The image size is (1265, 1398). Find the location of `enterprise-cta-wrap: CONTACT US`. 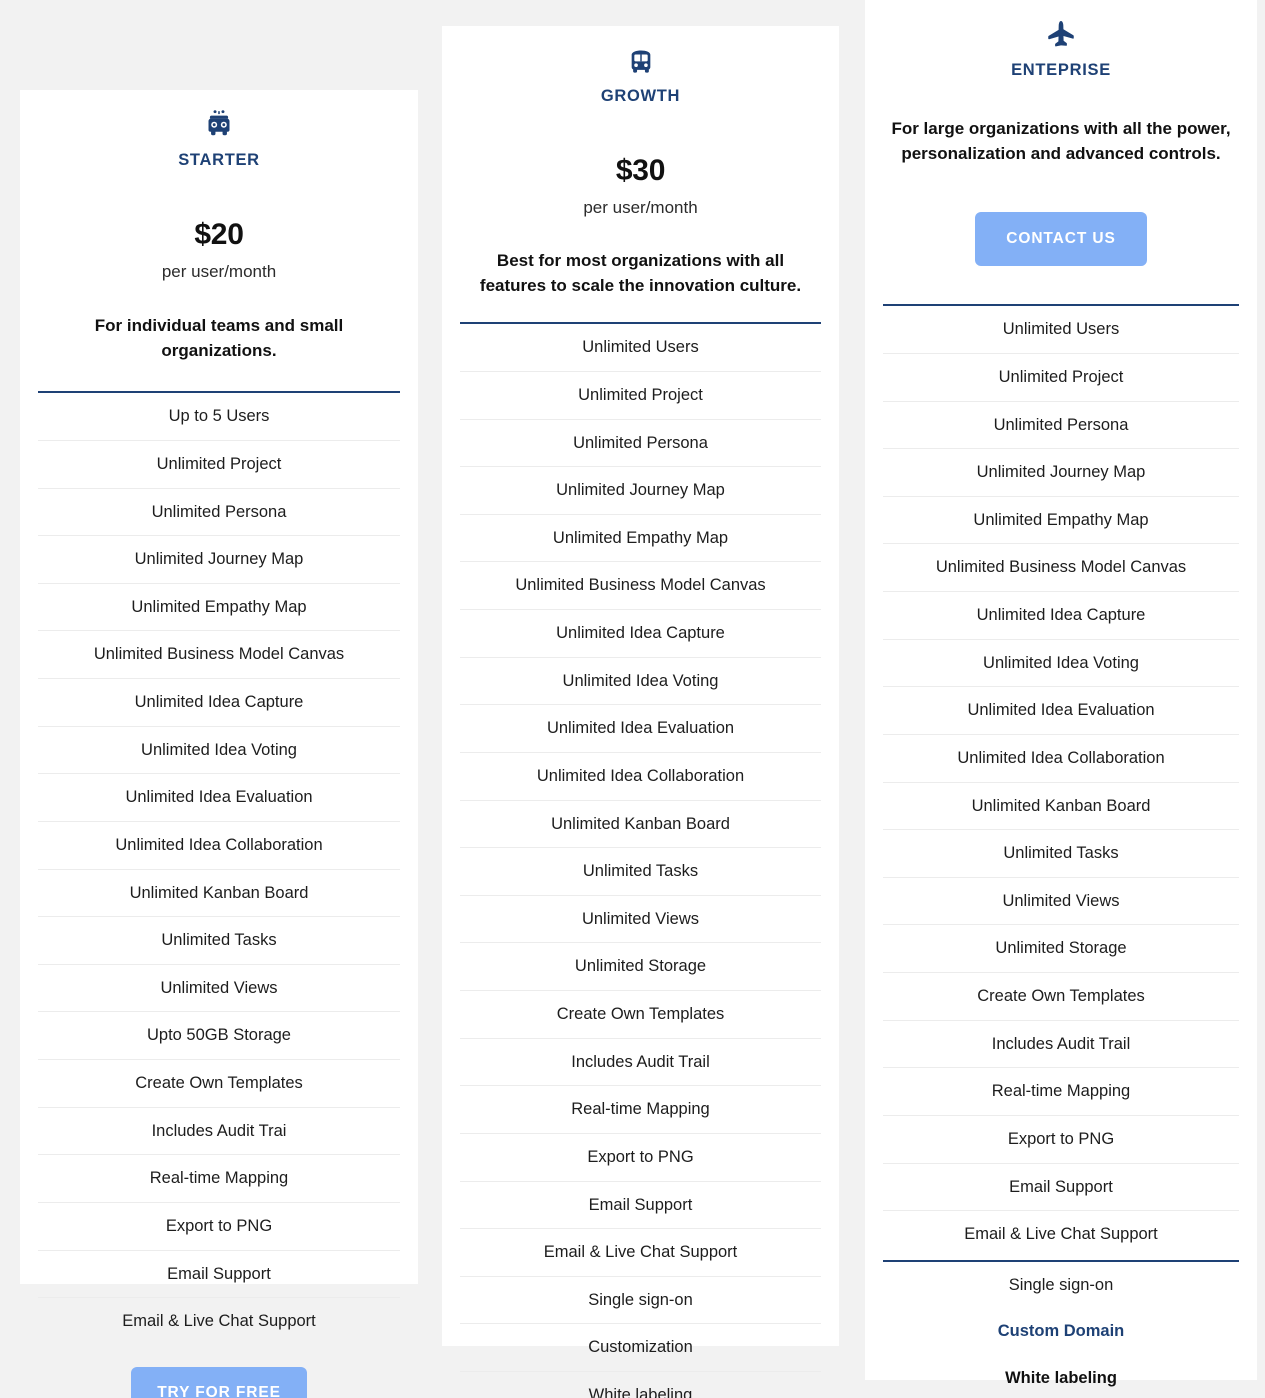

enterprise-cta-wrap: CONTACT US is located at coordinates (1061, 239).